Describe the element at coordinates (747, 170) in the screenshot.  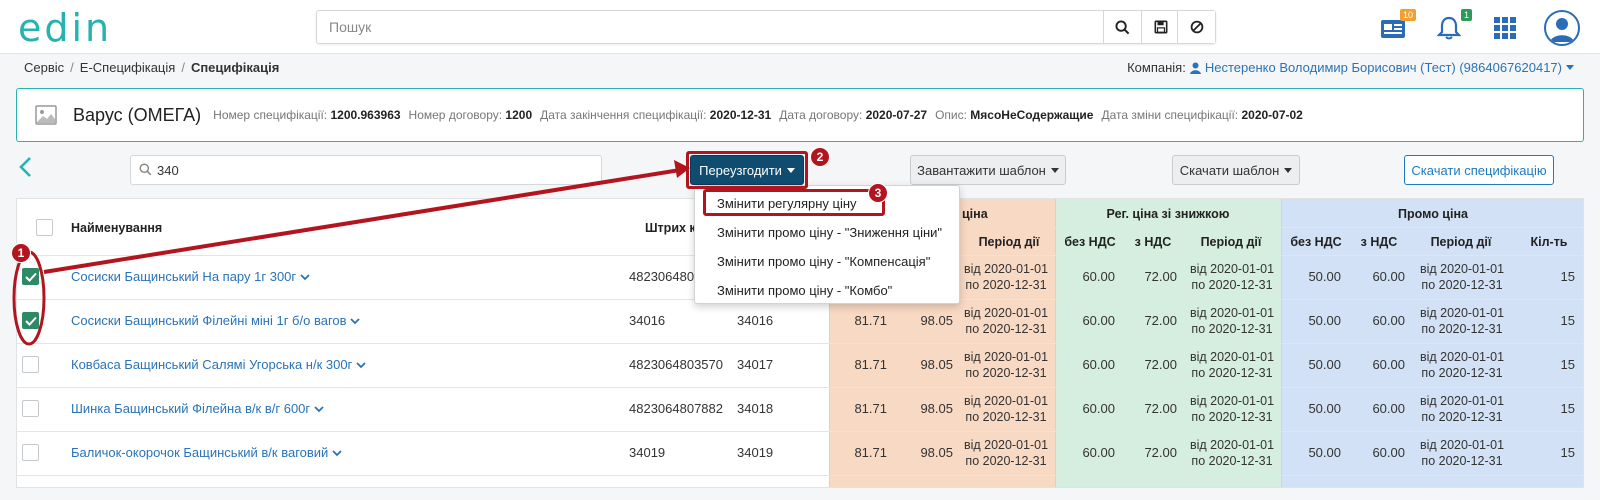
I see `annotation-box-reconcile` at that location.